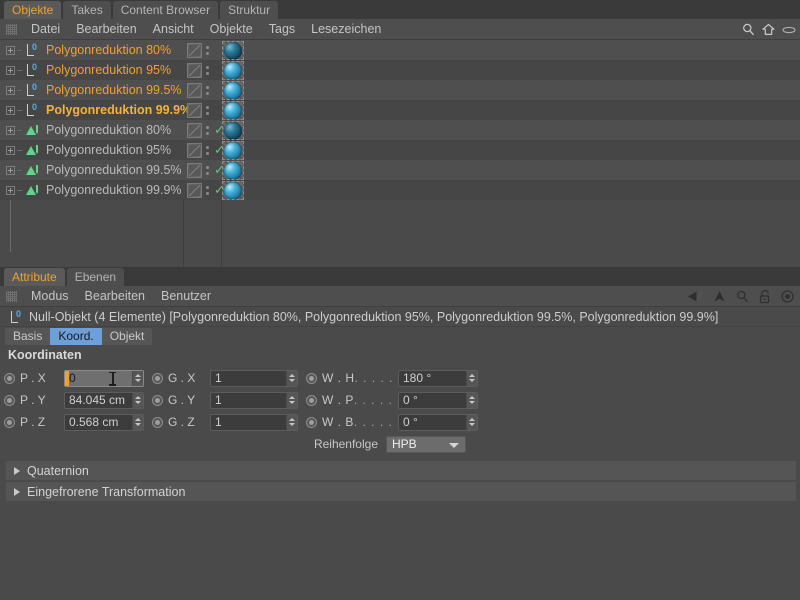  I want to click on spinner-px, so click(137, 378).